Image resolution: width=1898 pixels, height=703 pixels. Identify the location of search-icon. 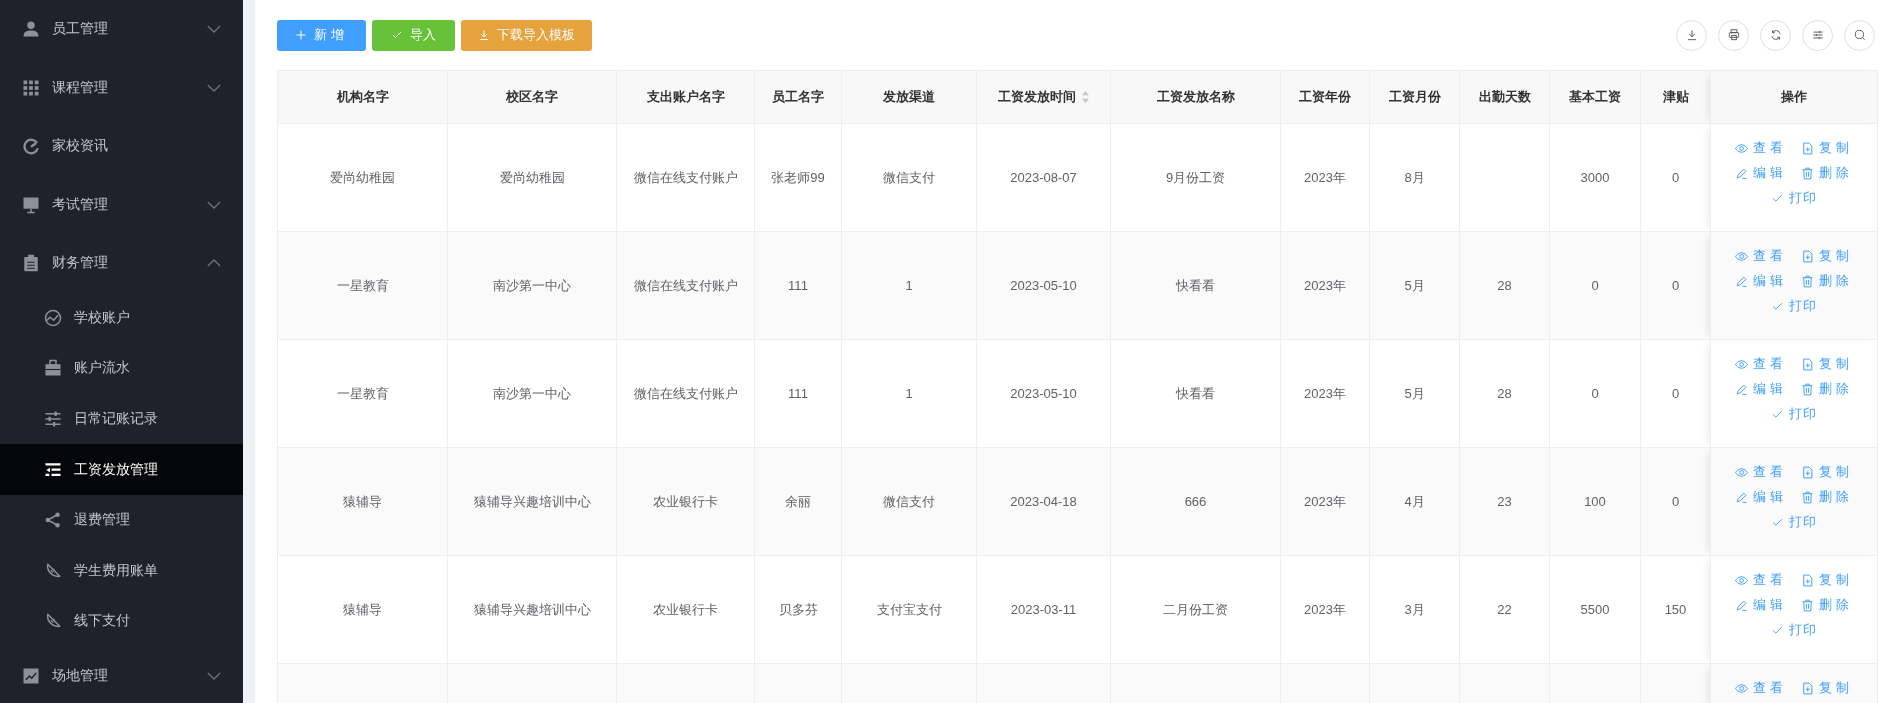
(1859, 35).